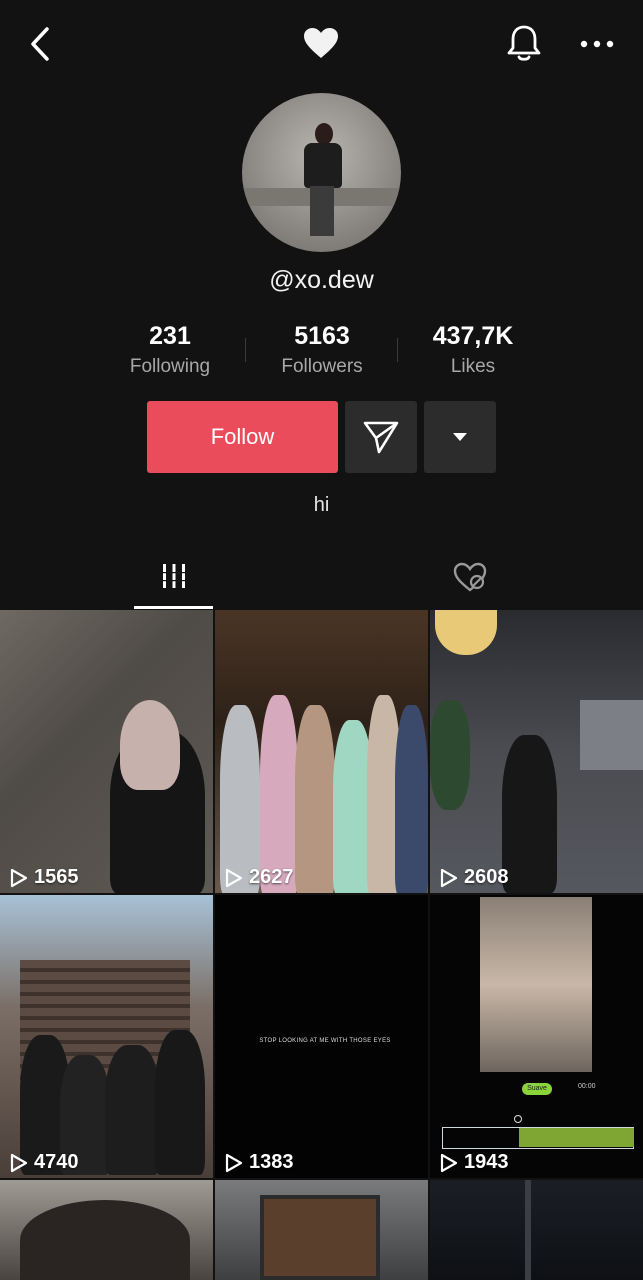  I want to click on tab-liked, so click(469, 577).